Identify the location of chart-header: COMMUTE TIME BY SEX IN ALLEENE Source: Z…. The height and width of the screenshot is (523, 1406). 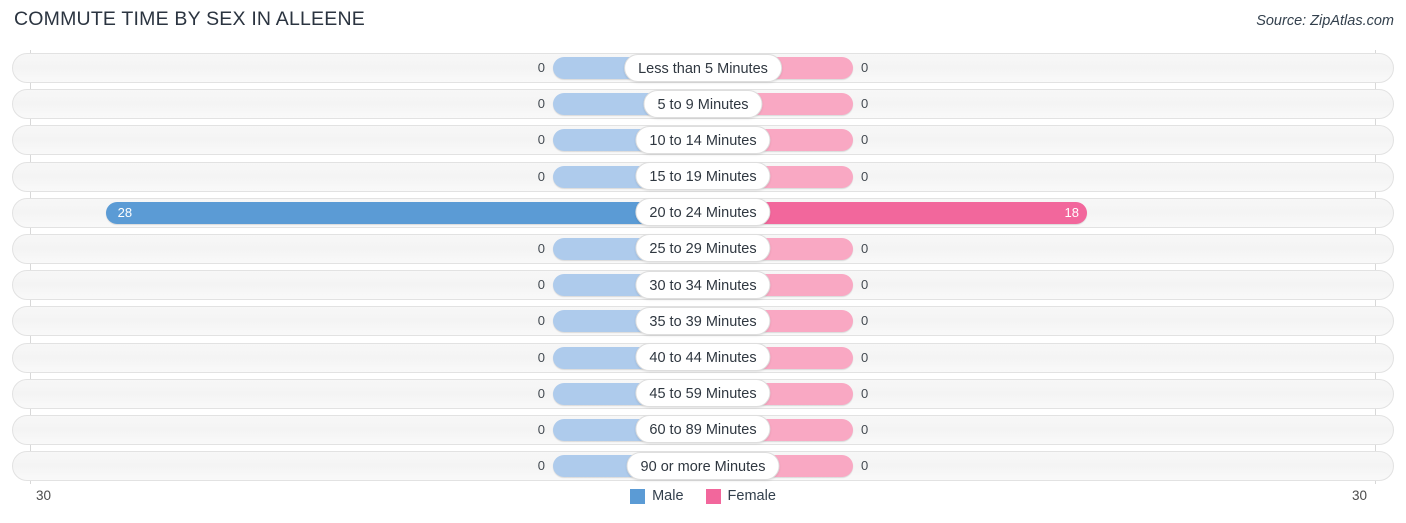
(703, 22).